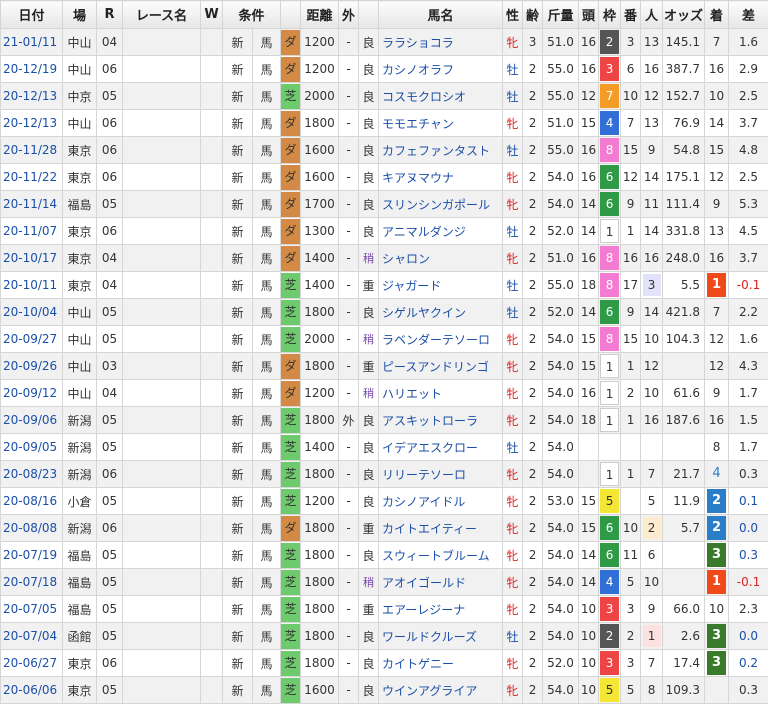 The image size is (768, 720). I want to click on horse-name-cell: コスモクロシオ, so click(441, 96).